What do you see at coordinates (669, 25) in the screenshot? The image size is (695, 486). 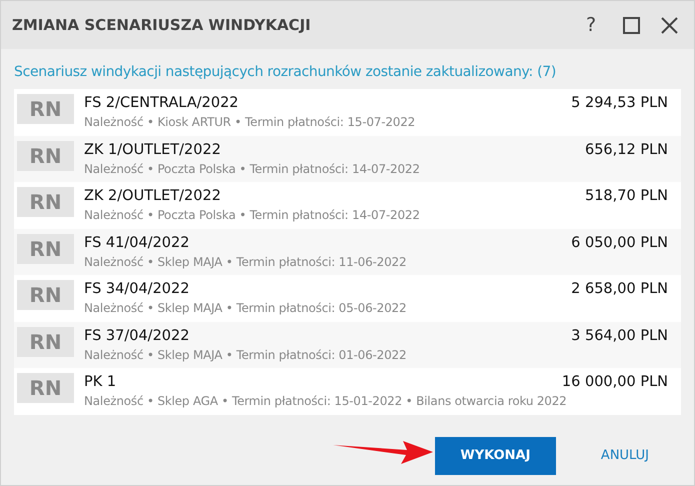 I see `close-icon` at bounding box center [669, 25].